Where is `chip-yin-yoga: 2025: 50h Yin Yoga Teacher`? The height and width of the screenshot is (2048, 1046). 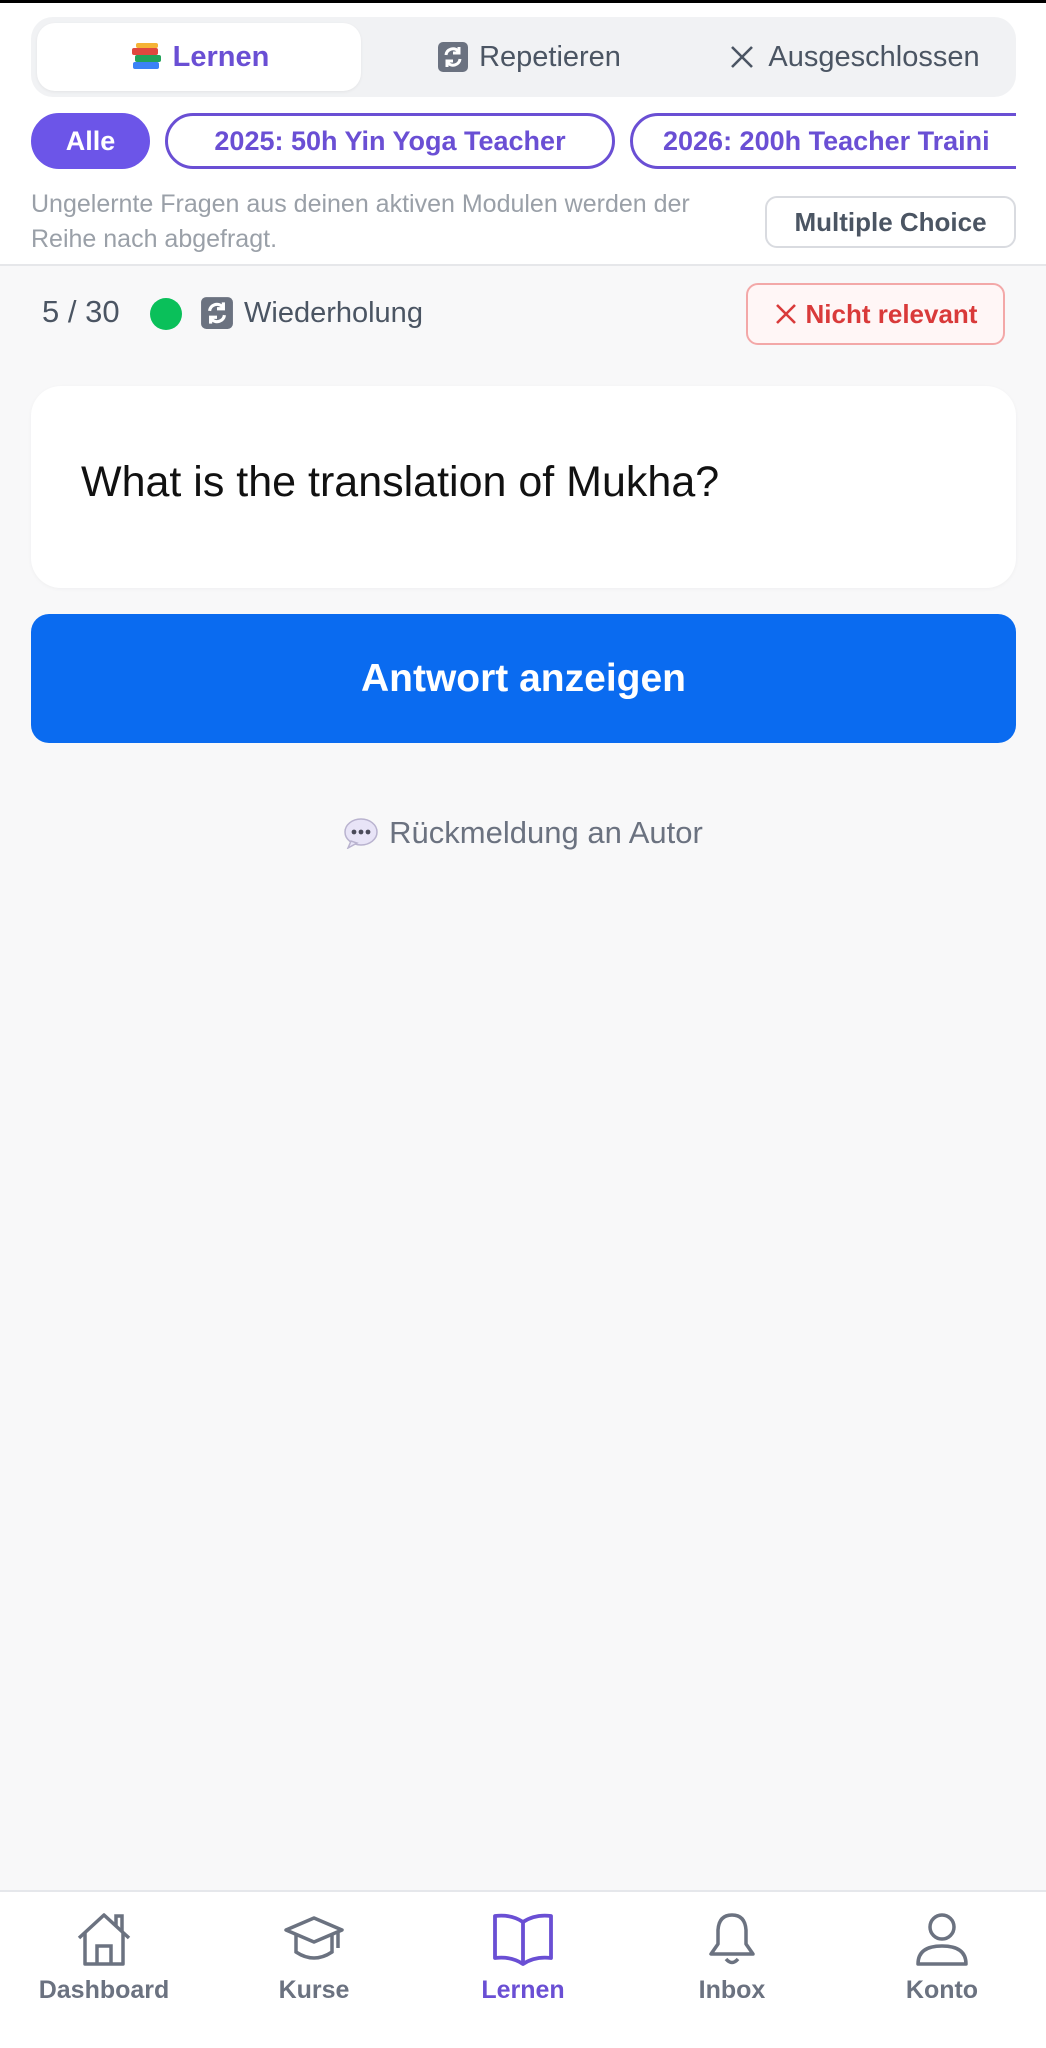 chip-yin-yoga: 2025: 50h Yin Yoga Teacher is located at coordinates (390, 141).